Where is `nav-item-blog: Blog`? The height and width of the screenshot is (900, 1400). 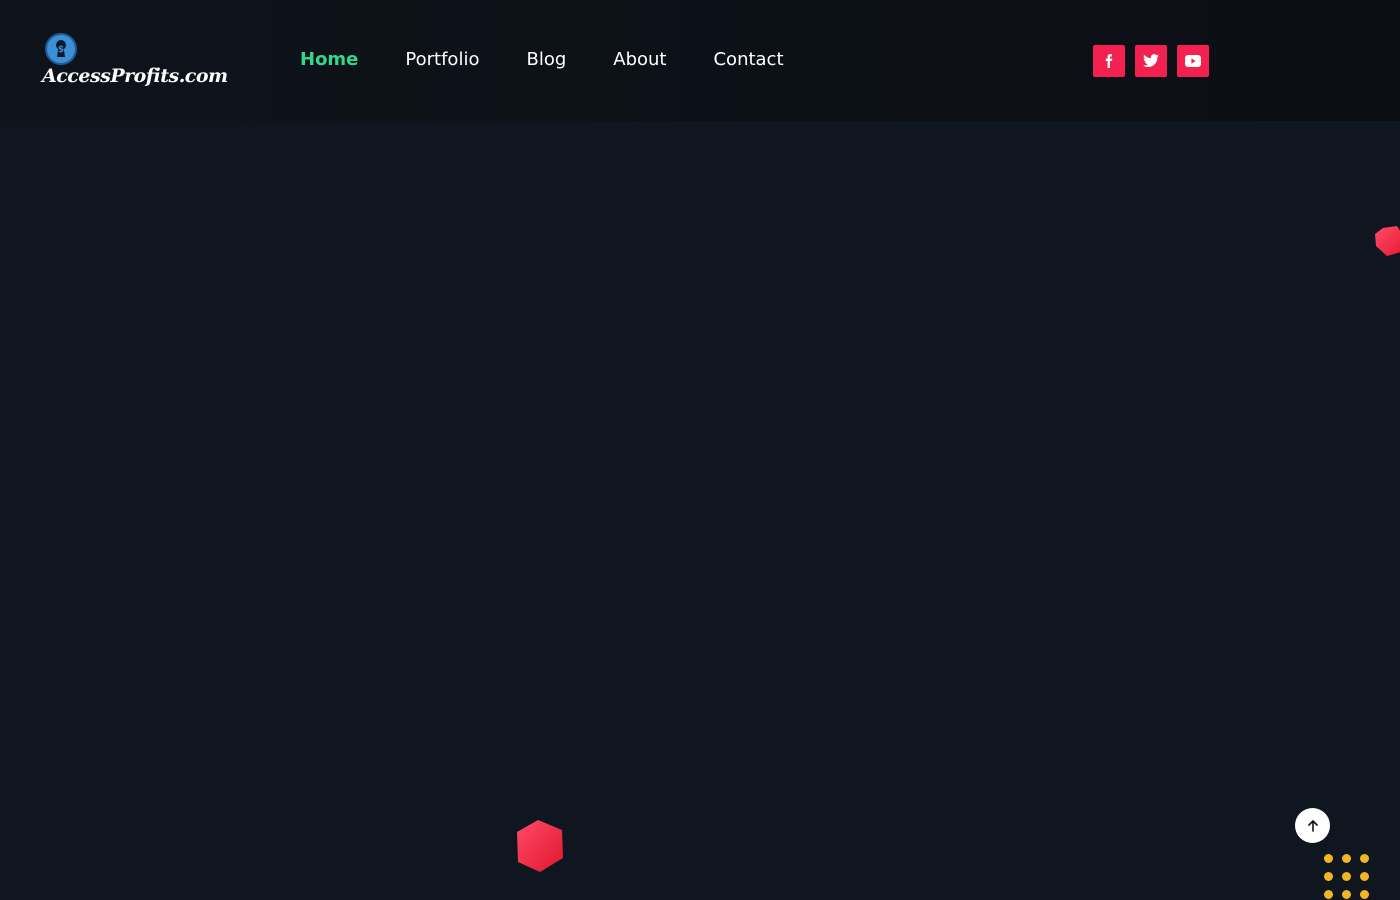
nav-item-blog: Blog is located at coordinates (546, 60).